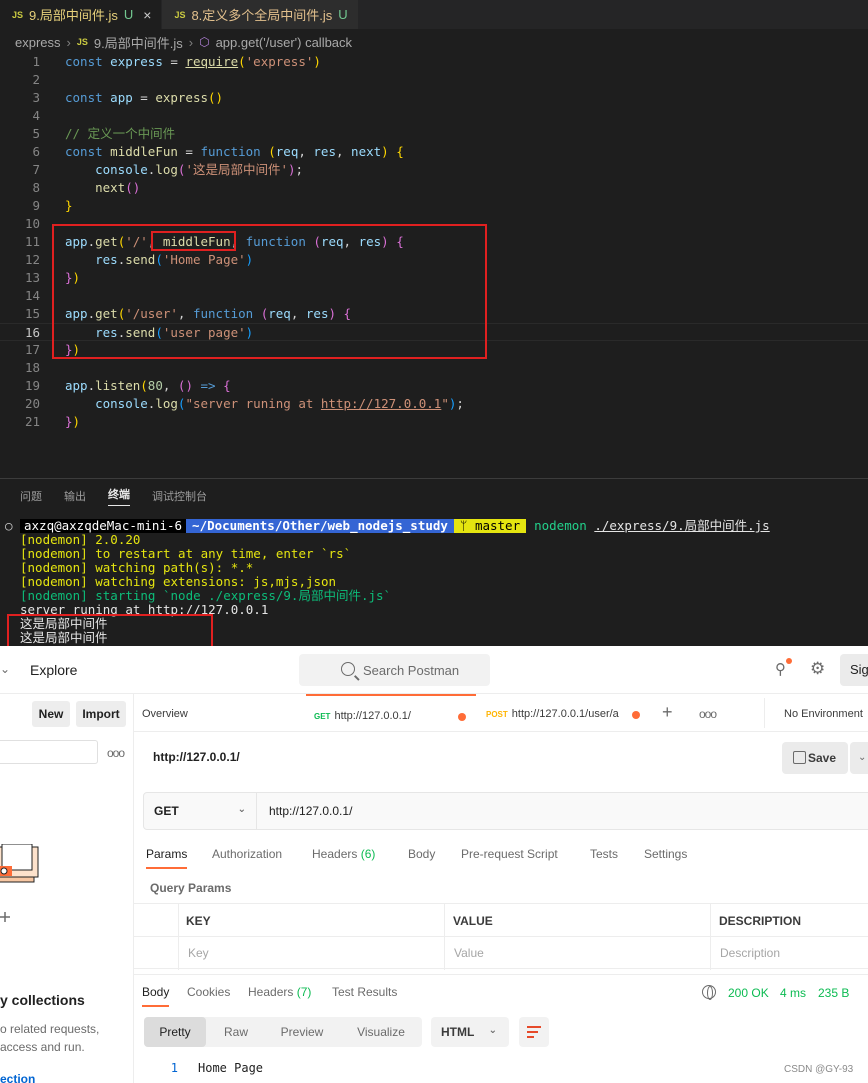 This screenshot has width=868, height=1083. What do you see at coordinates (32, 277) in the screenshot?
I see `line-number: 13` at bounding box center [32, 277].